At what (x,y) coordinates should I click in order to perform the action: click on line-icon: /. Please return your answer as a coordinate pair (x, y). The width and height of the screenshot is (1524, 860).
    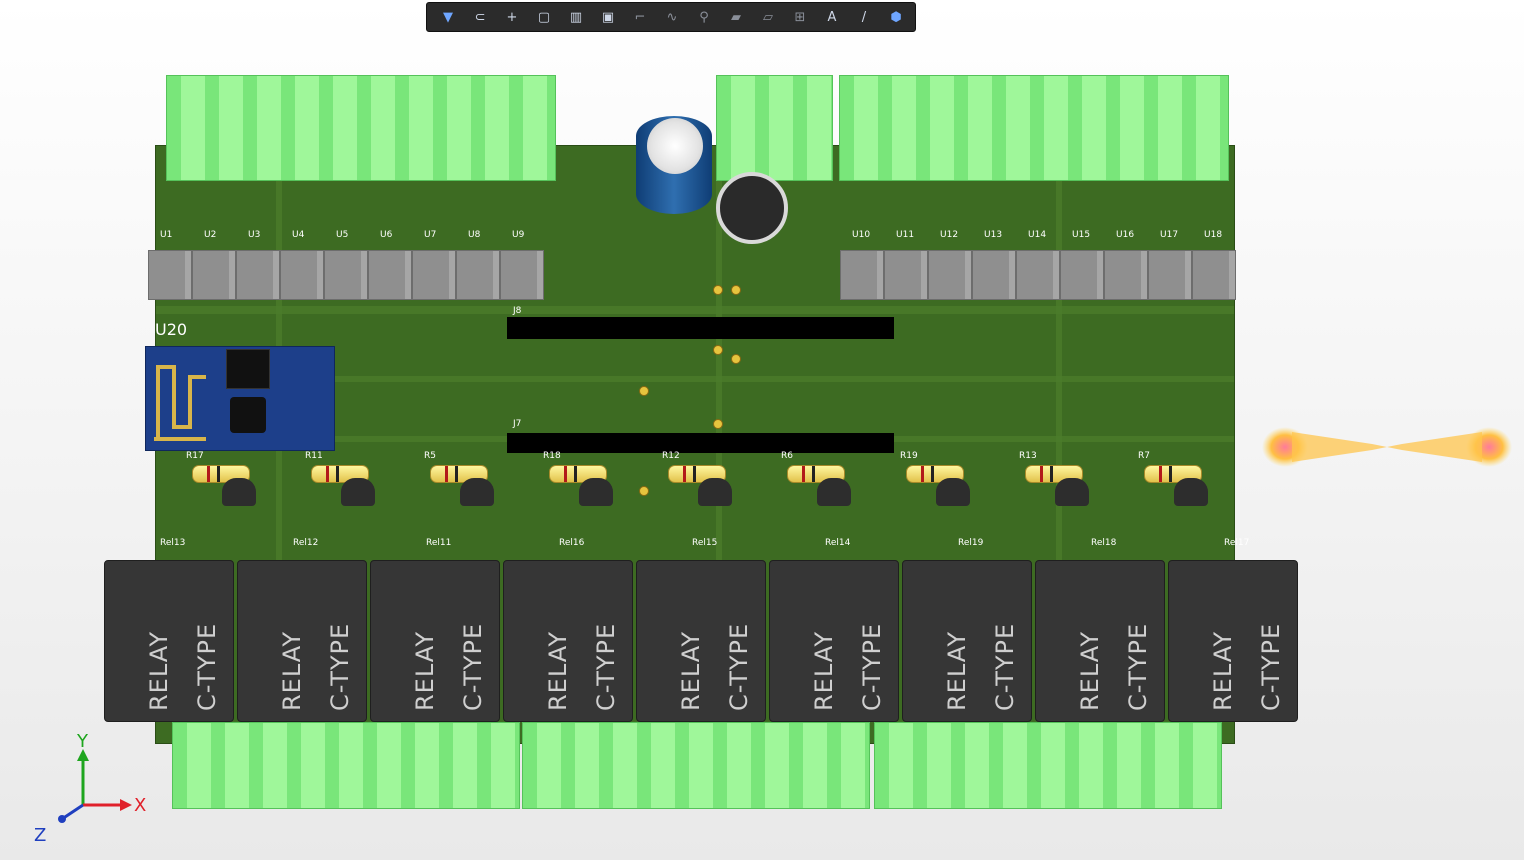
    Looking at the image, I should click on (864, 17).